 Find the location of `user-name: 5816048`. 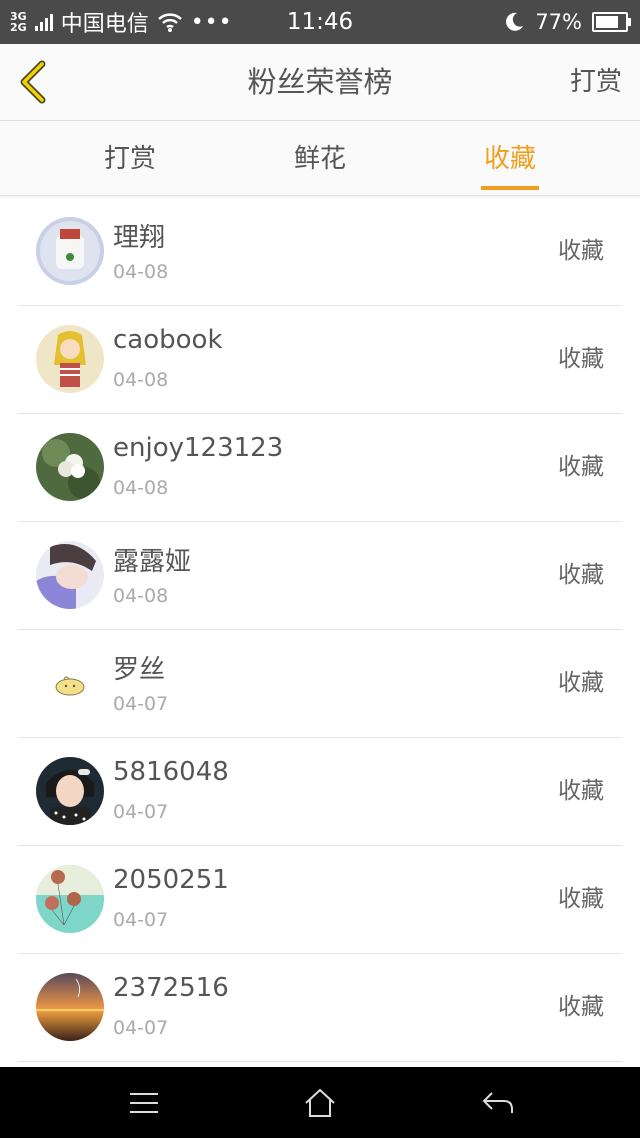

user-name: 5816048 is located at coordinates (171, 772).